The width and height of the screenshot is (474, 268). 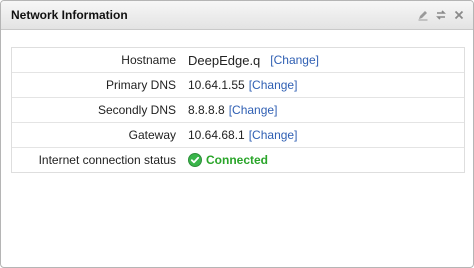 I want to click on gateway-label: Gateway, so click(x=152, y=135).